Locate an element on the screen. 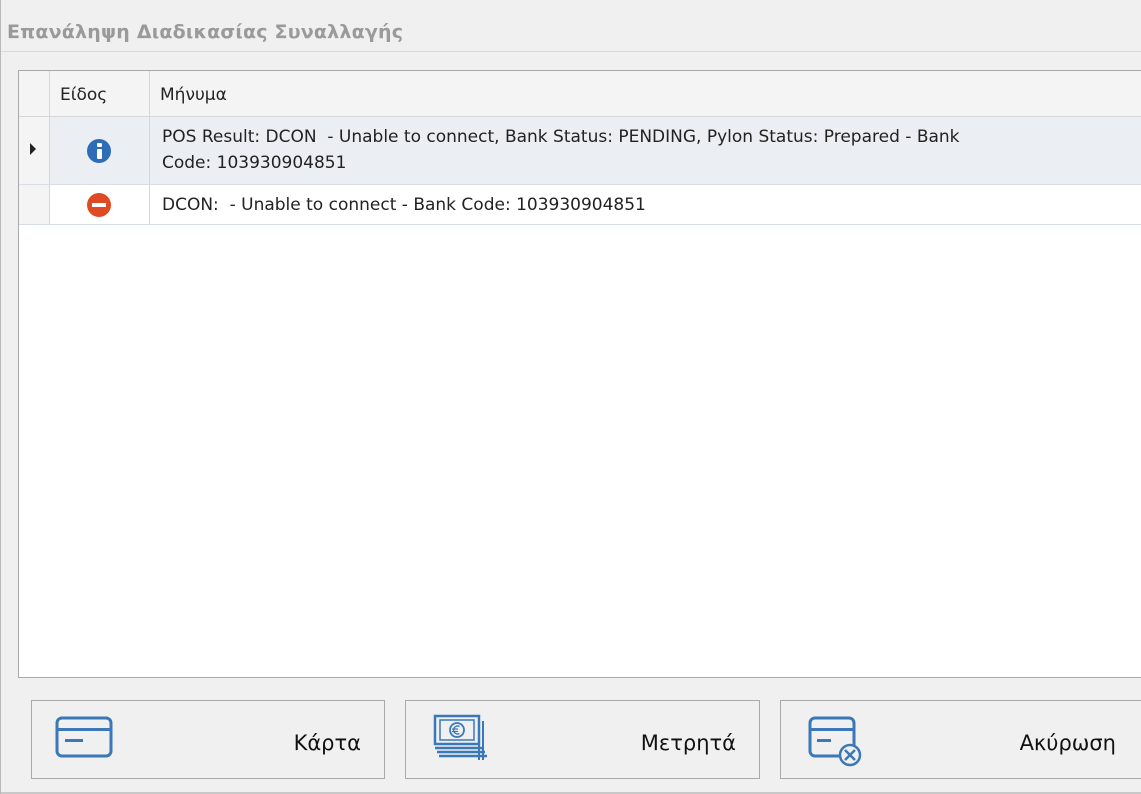 This screenshot has height=794, width=1141. current-row-arrow-icon is located at coordinates (33, 149).